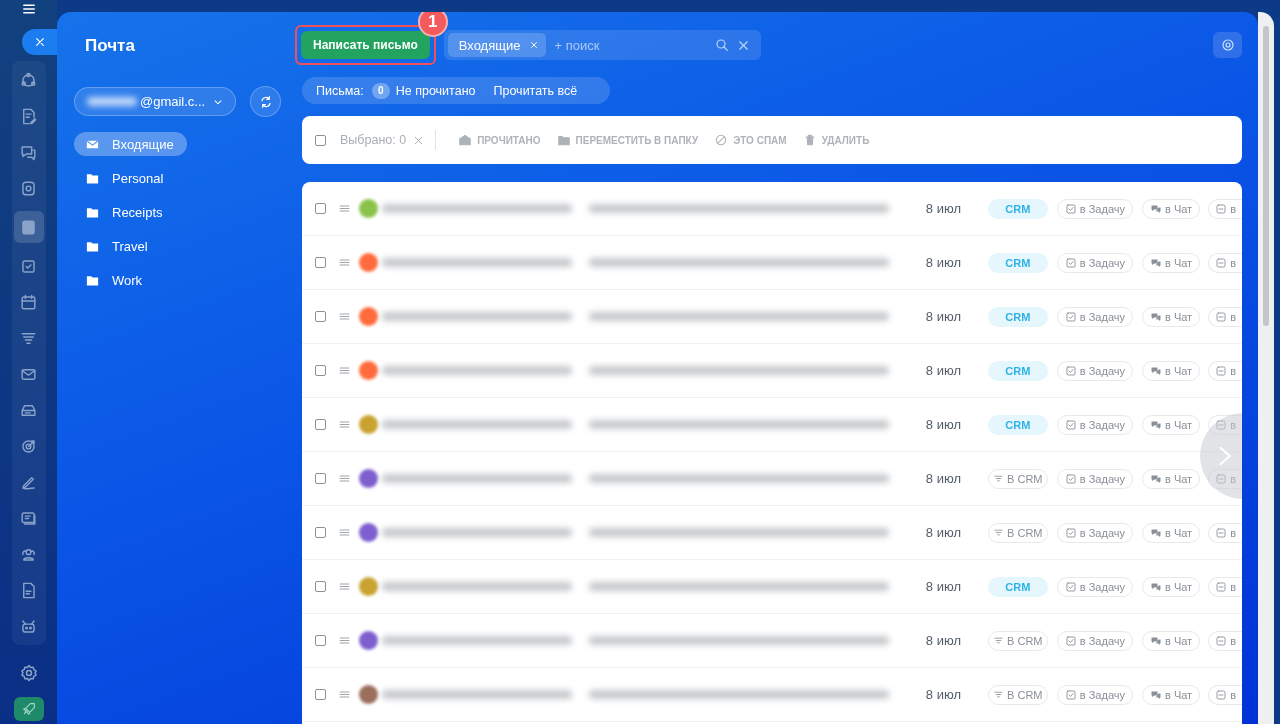 This screenshot has height=724, width=1280. I want to click on folder-item: Travel, so click(117, 246).